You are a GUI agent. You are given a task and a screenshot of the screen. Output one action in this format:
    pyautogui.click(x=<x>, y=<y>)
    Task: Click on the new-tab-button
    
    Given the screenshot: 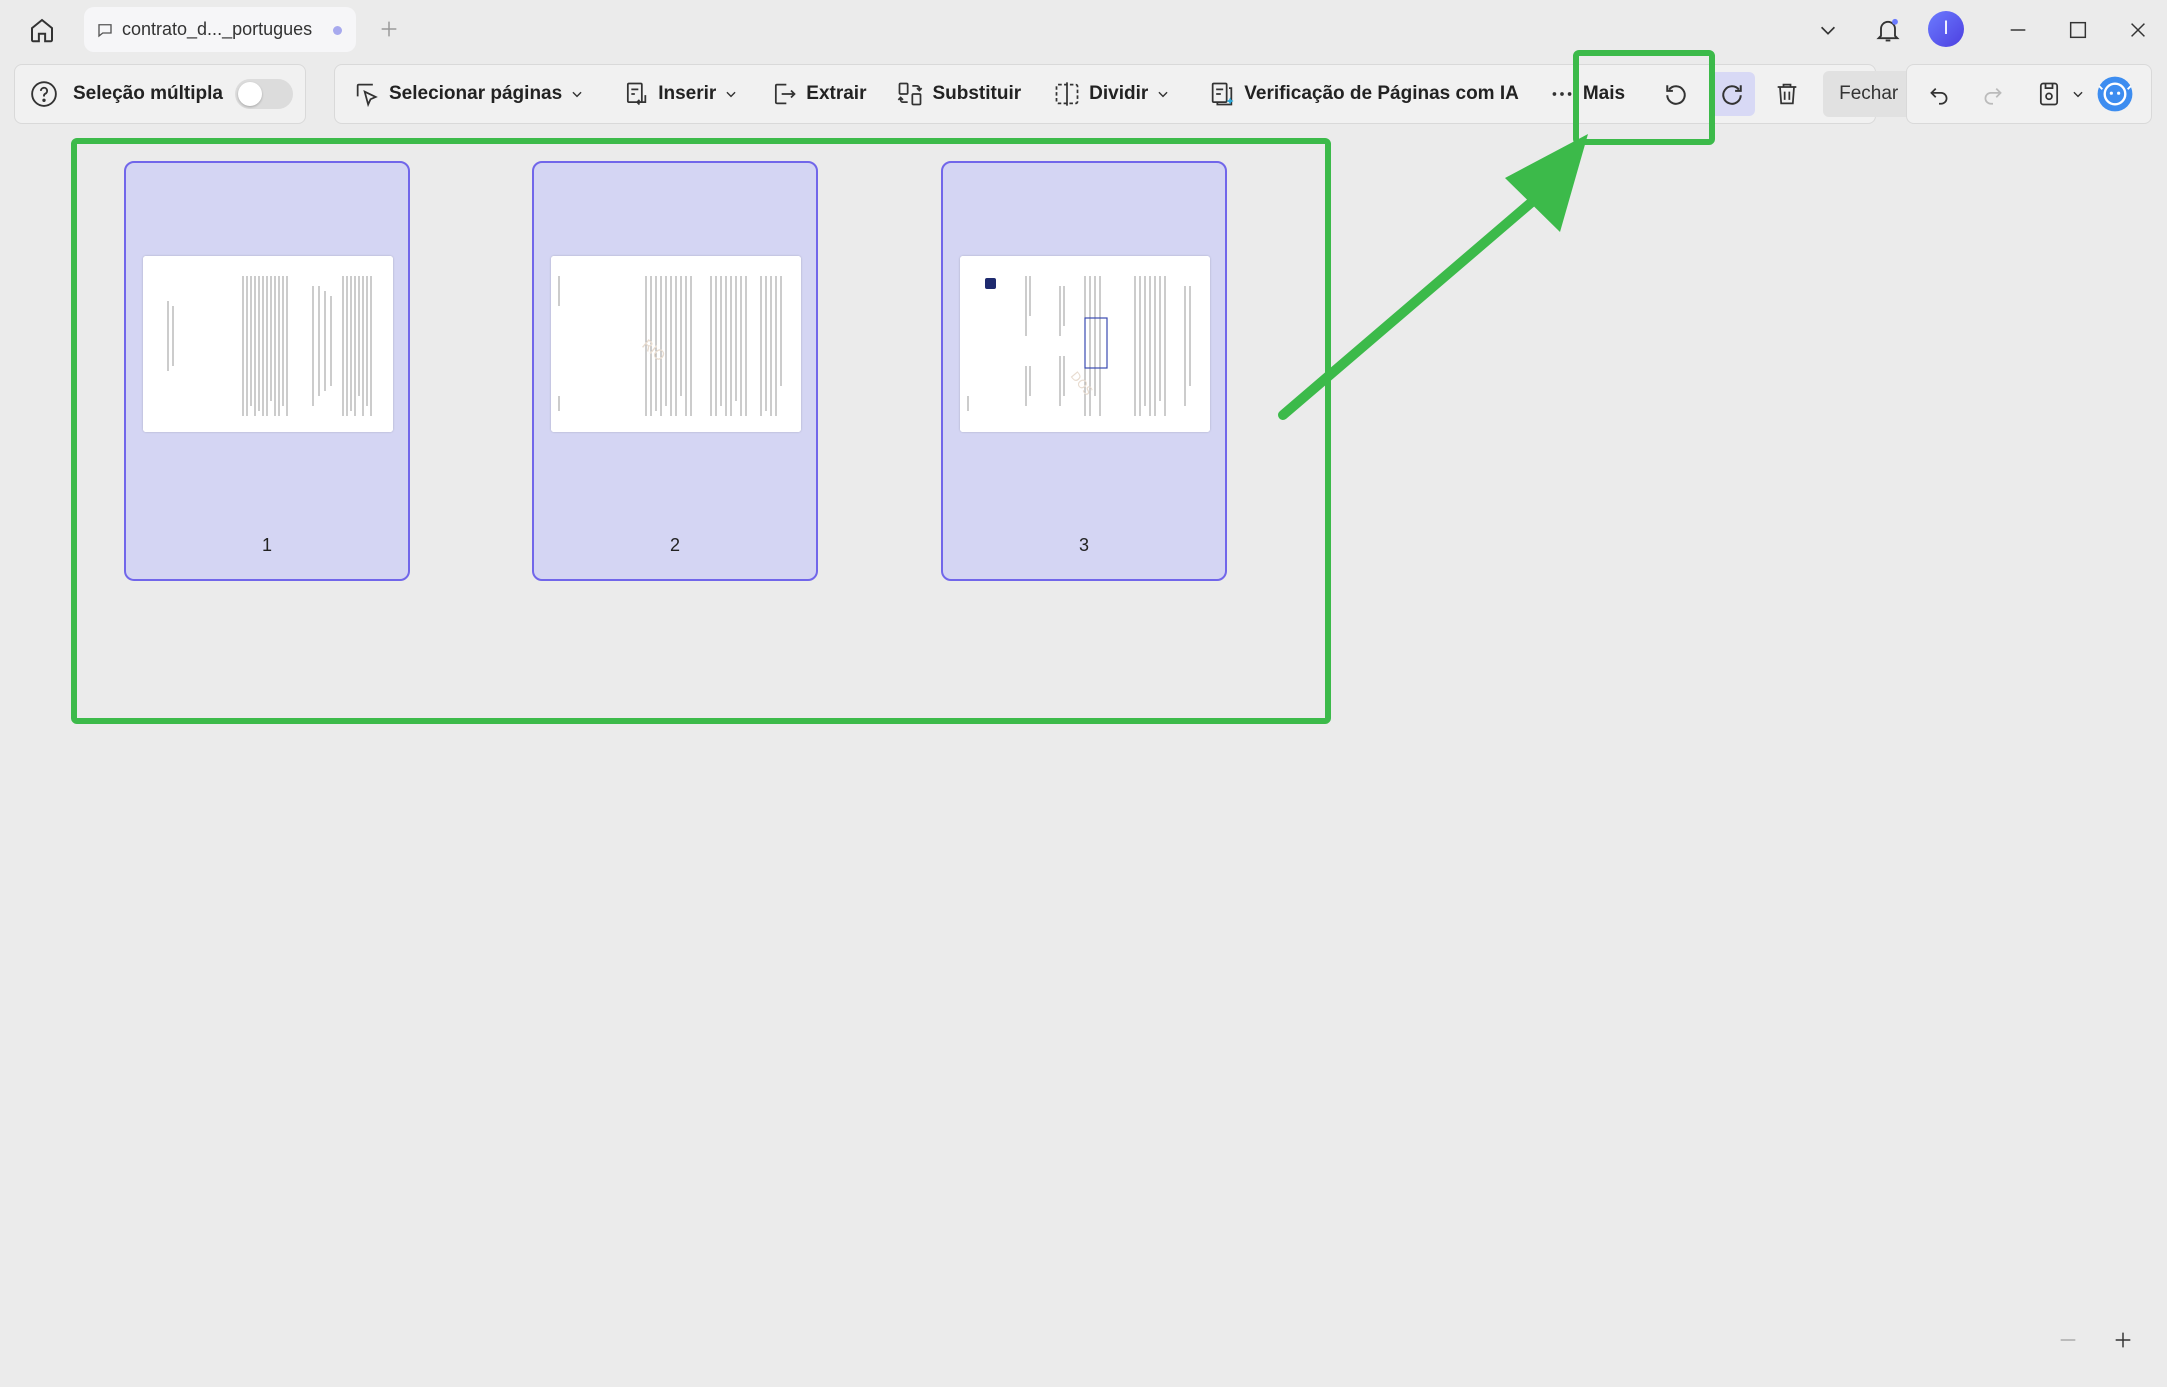 What is the action you would take?
    pyautogui.click(x=389, y=29)
    